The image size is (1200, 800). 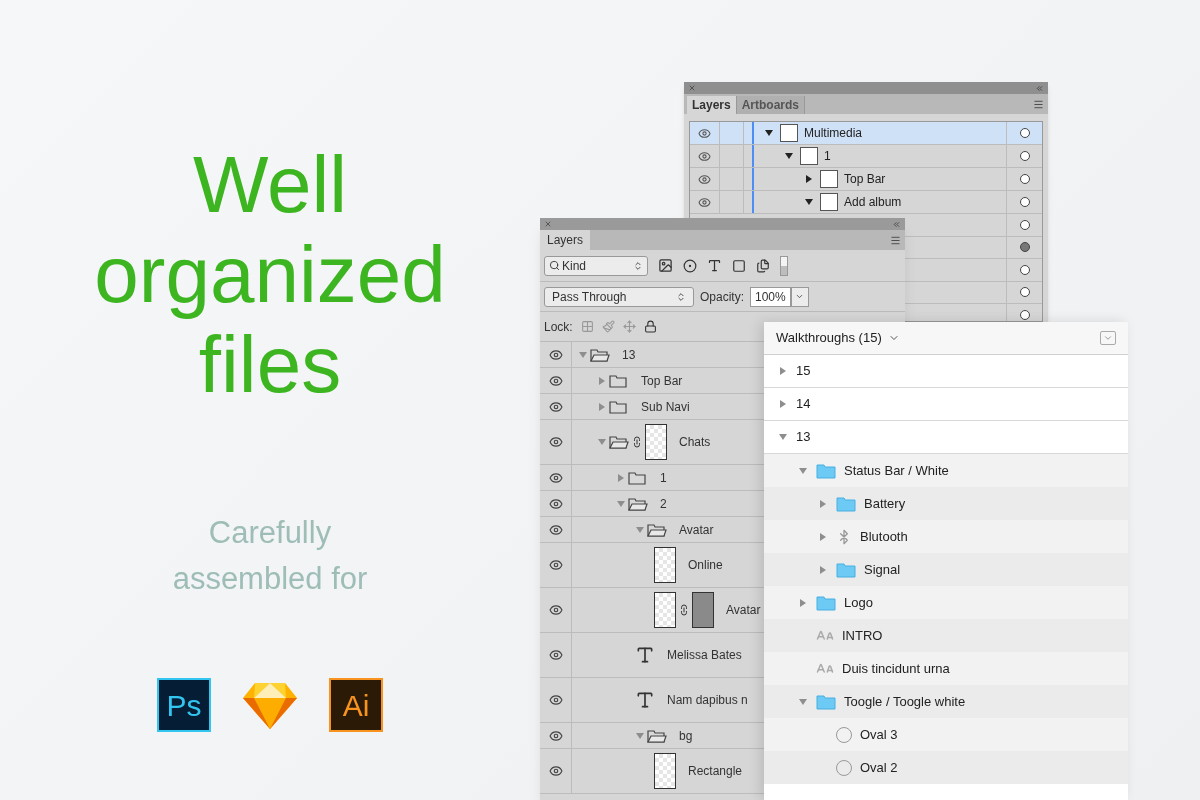 I want to click on layer-row: bg, so click(x=652, y=736).